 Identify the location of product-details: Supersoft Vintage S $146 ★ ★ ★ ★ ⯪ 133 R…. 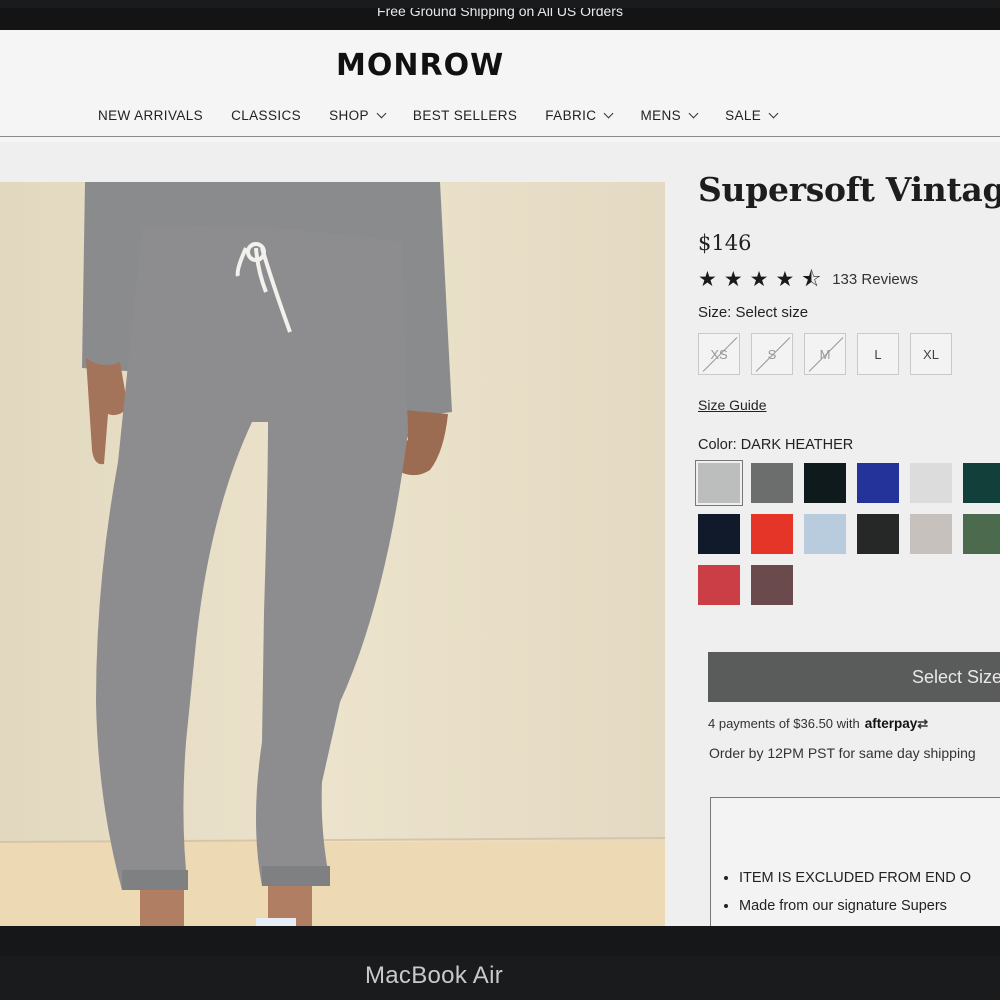
(847, 387).